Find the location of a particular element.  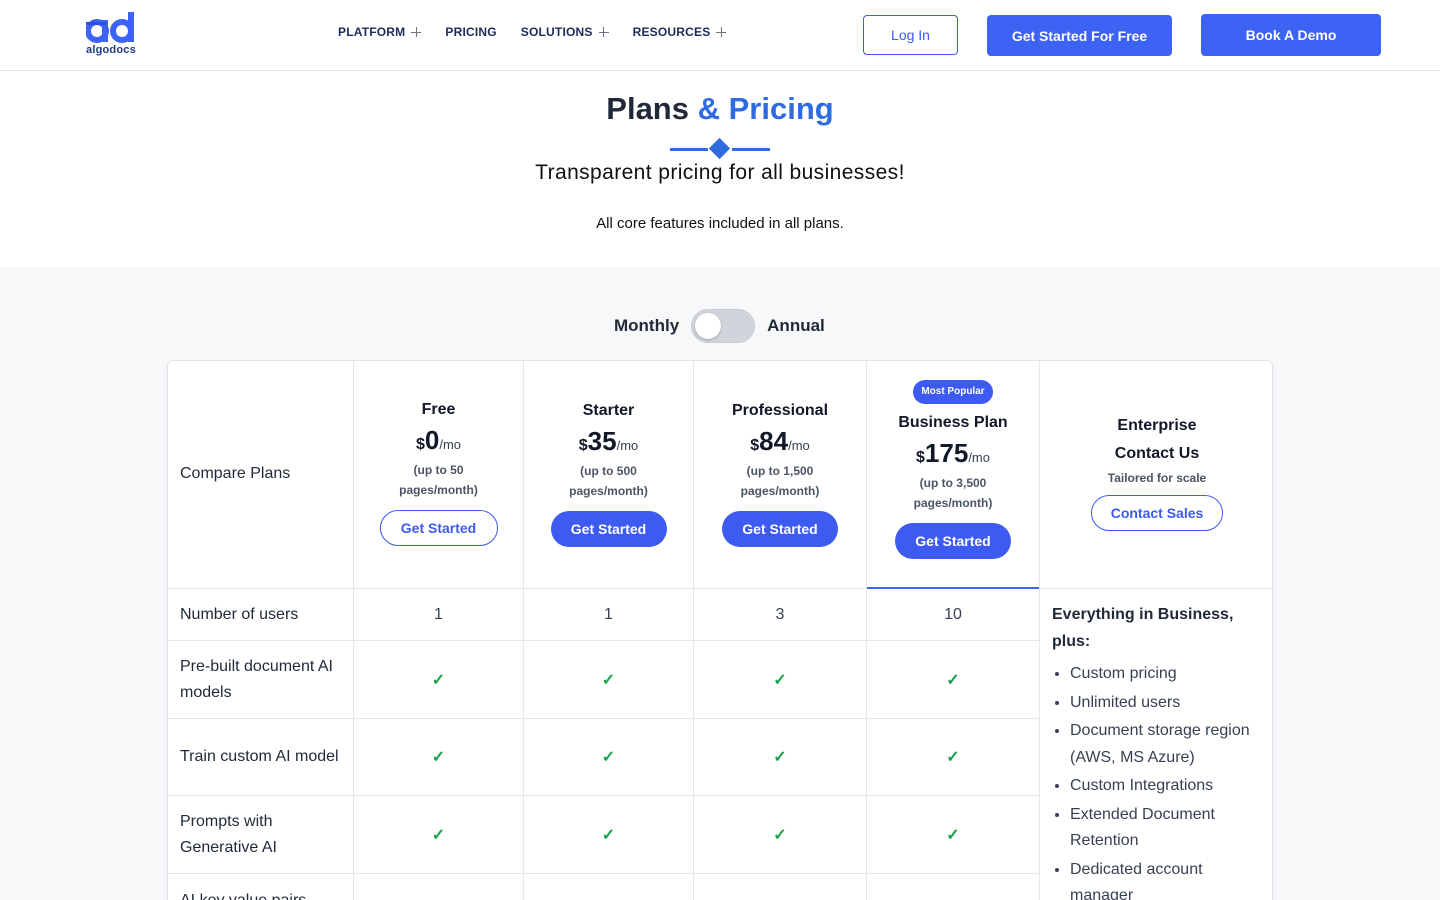

plan-pages: (up to 50 pages/month) is located at coordinates (438, 480).